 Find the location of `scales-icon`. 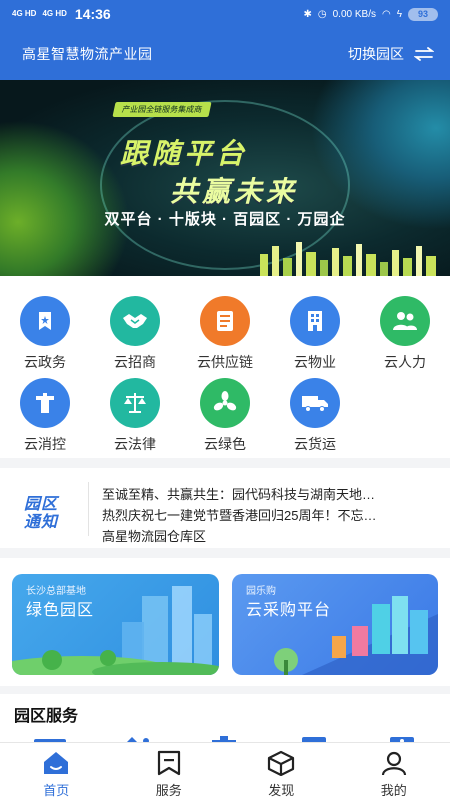

scales-icon is located at coordinates (135, 403).